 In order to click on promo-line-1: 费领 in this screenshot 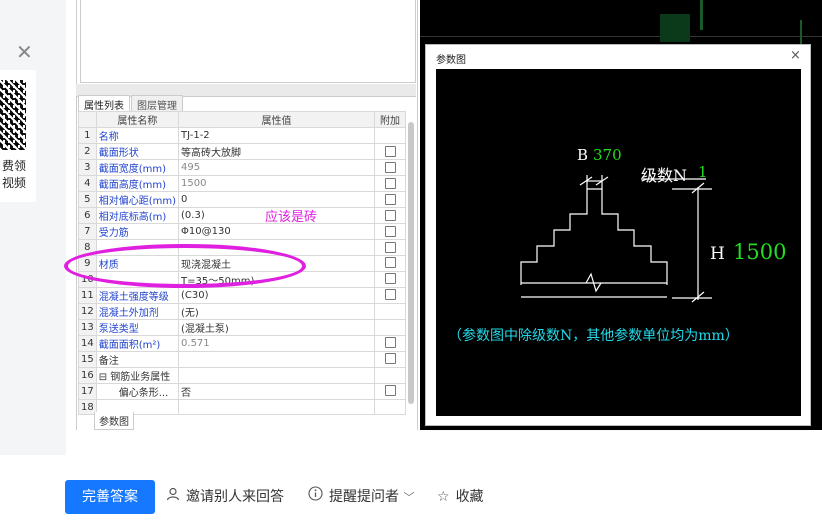, I will do `click(13, 166)`.